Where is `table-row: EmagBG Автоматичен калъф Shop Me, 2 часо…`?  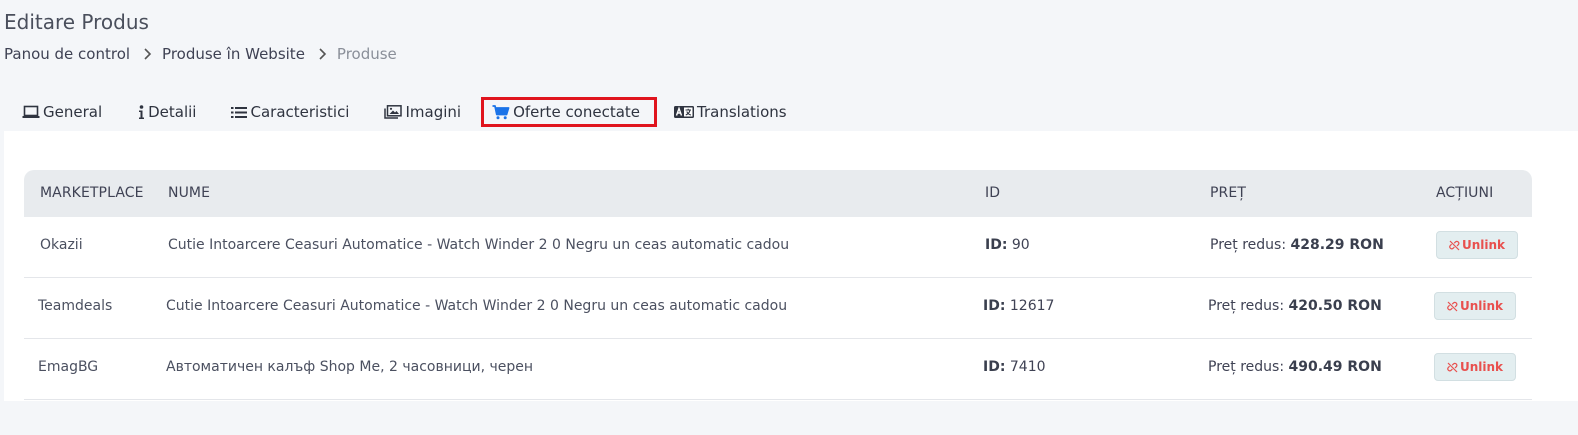 table-row: EmagBG Автоматичен калъф Shop Me, 2 часо… is located at coordinates (778, 369).